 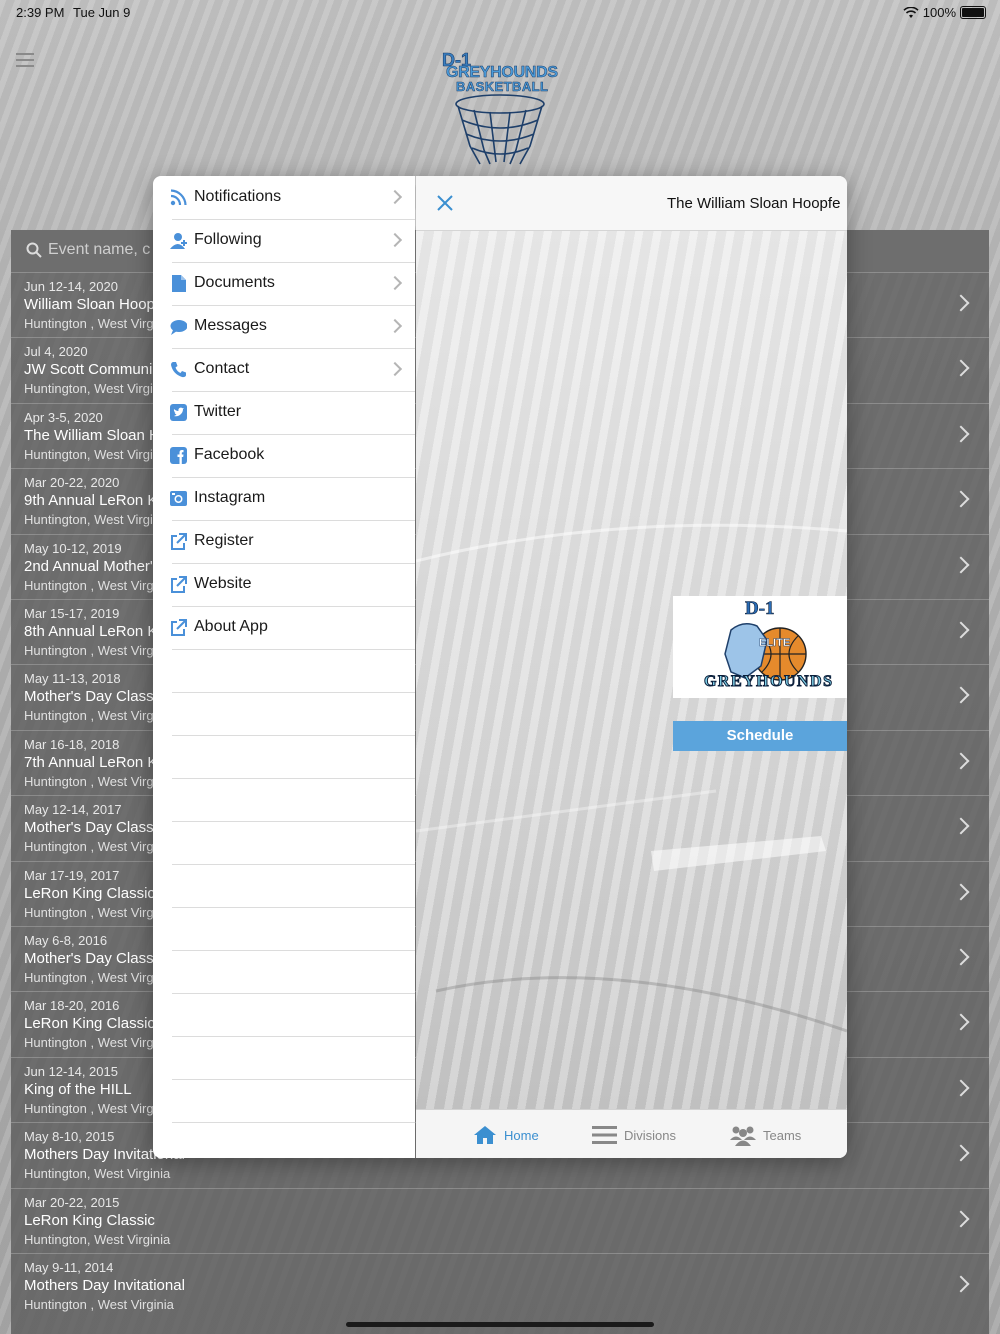 What do you see at coordinates (284, 412) in the screenshot?
I see `menu-item-twitter: Twitter` at bounding box center [284, 412].